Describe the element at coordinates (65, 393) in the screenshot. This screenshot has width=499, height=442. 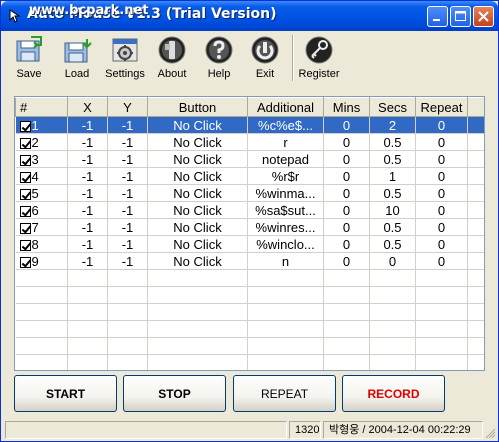
I see `start-button: START` at that location.